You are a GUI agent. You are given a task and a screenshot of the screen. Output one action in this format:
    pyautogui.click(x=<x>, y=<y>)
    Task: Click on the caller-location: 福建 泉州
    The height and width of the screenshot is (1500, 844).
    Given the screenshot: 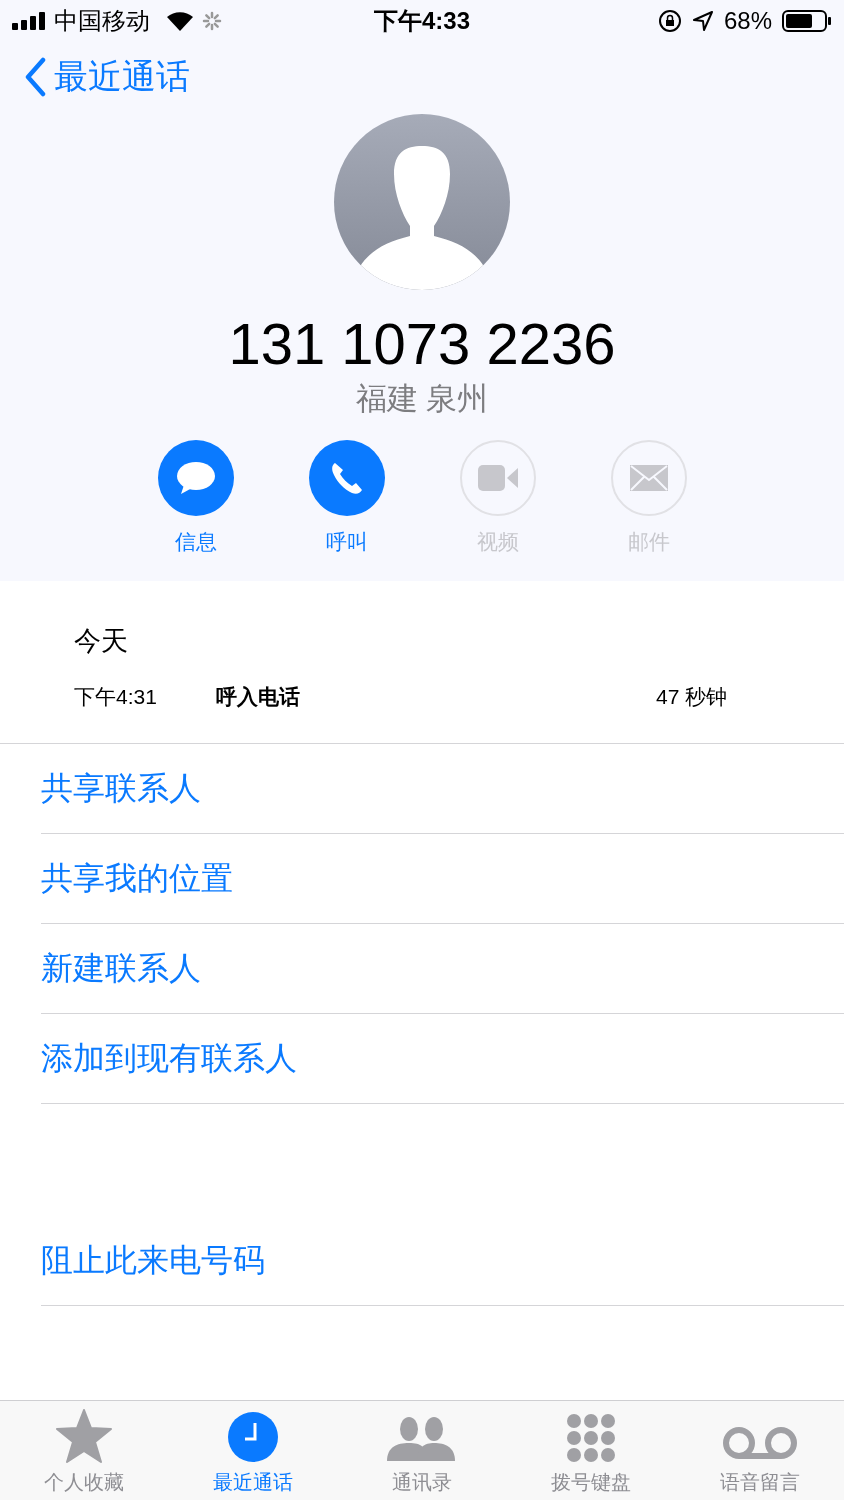 What is the action you would take?
    pyautogui.click(x=422, y=398)
    